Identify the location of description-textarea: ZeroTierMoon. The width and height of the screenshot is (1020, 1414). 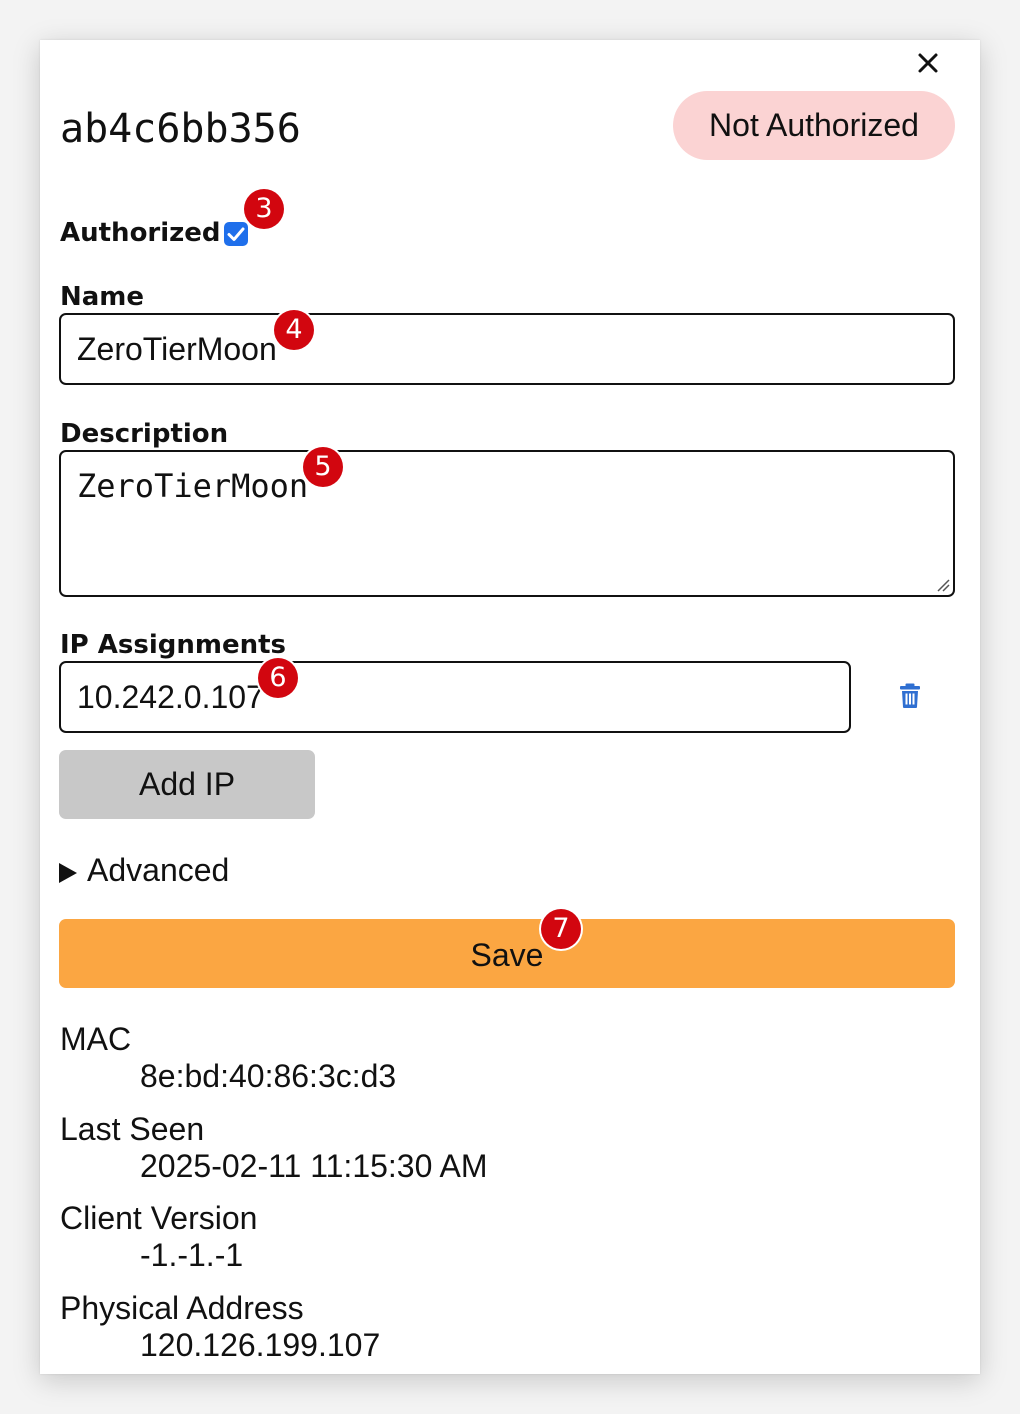
(507, 523).